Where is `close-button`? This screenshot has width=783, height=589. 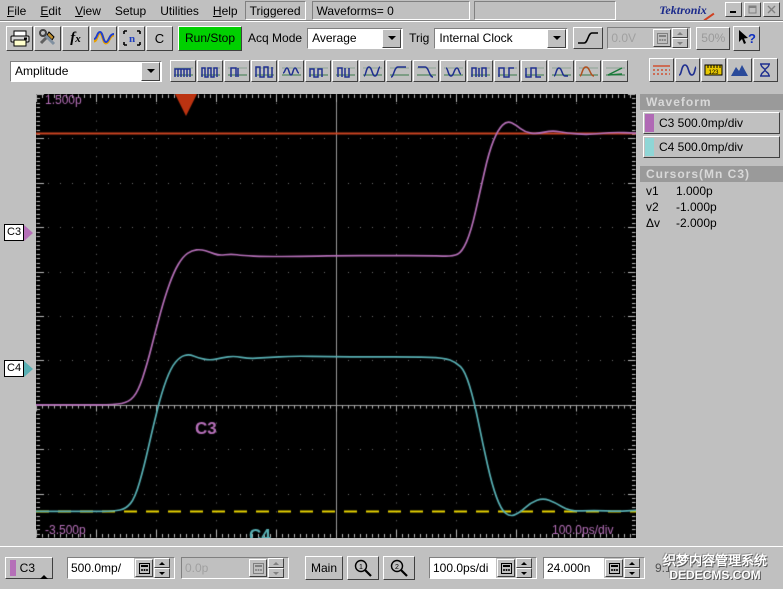 close-button is located at coordinates (771, 9).